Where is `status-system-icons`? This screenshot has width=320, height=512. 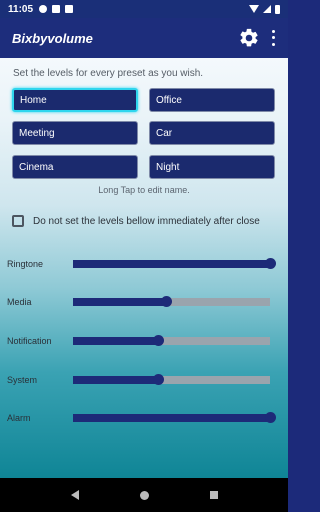
status-system-icons is located at coordinates (264, 9).